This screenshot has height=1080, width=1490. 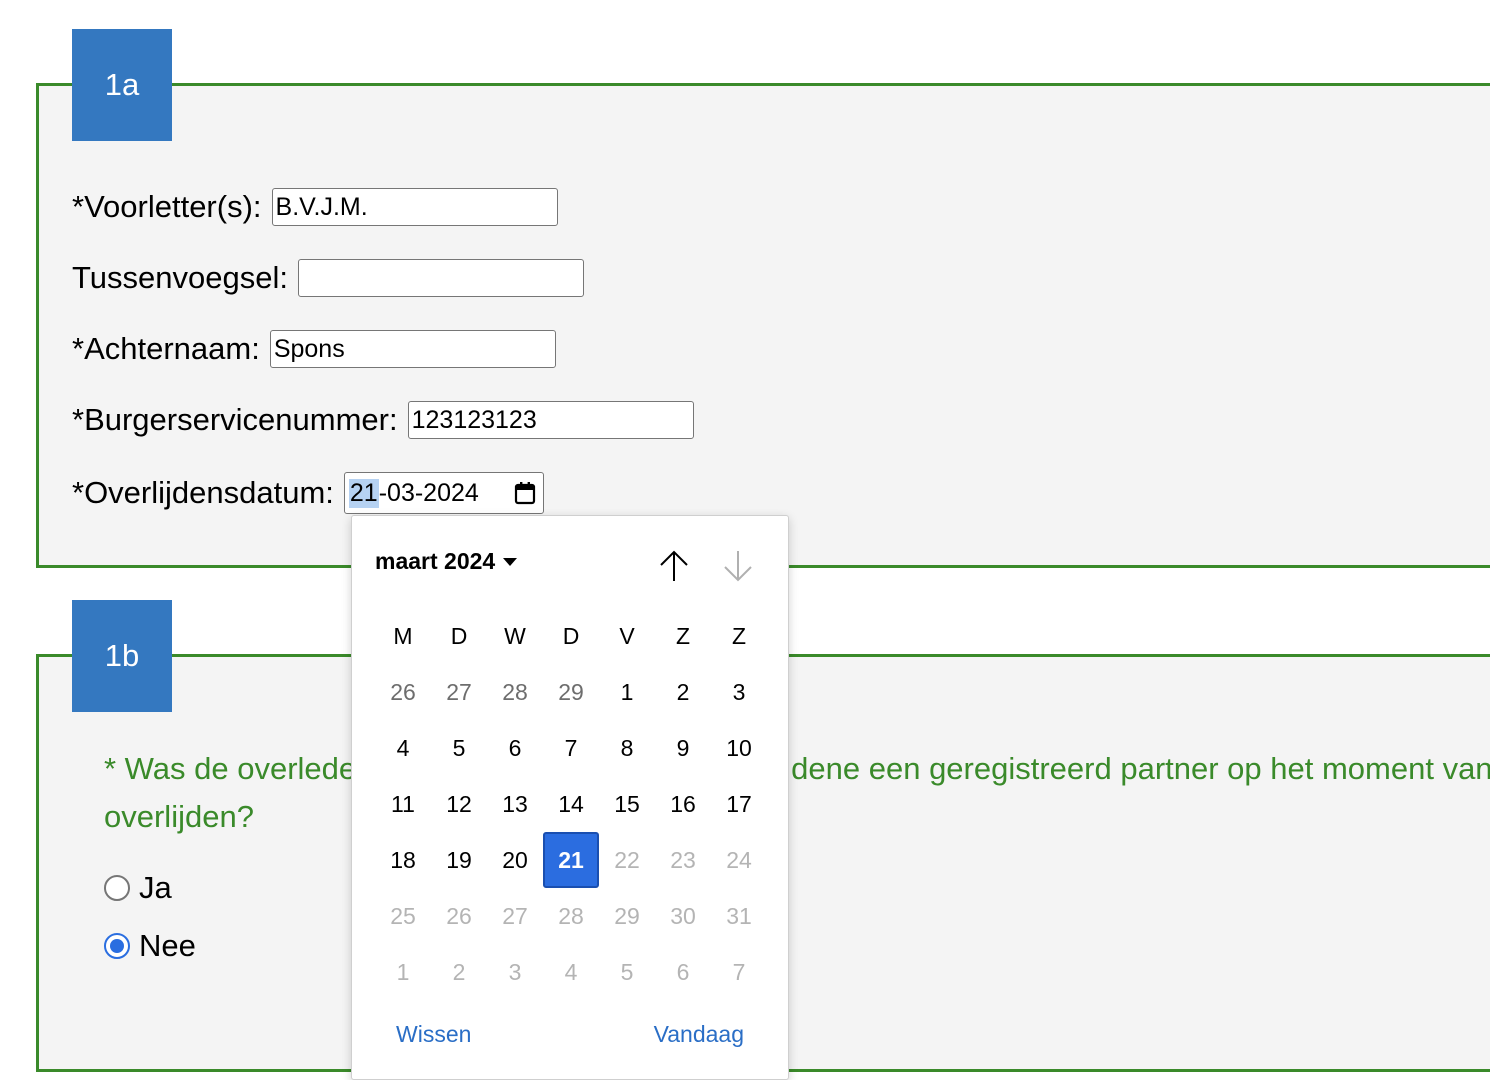 I want to click on calendar-day: 9, so click(x=683, y=748).